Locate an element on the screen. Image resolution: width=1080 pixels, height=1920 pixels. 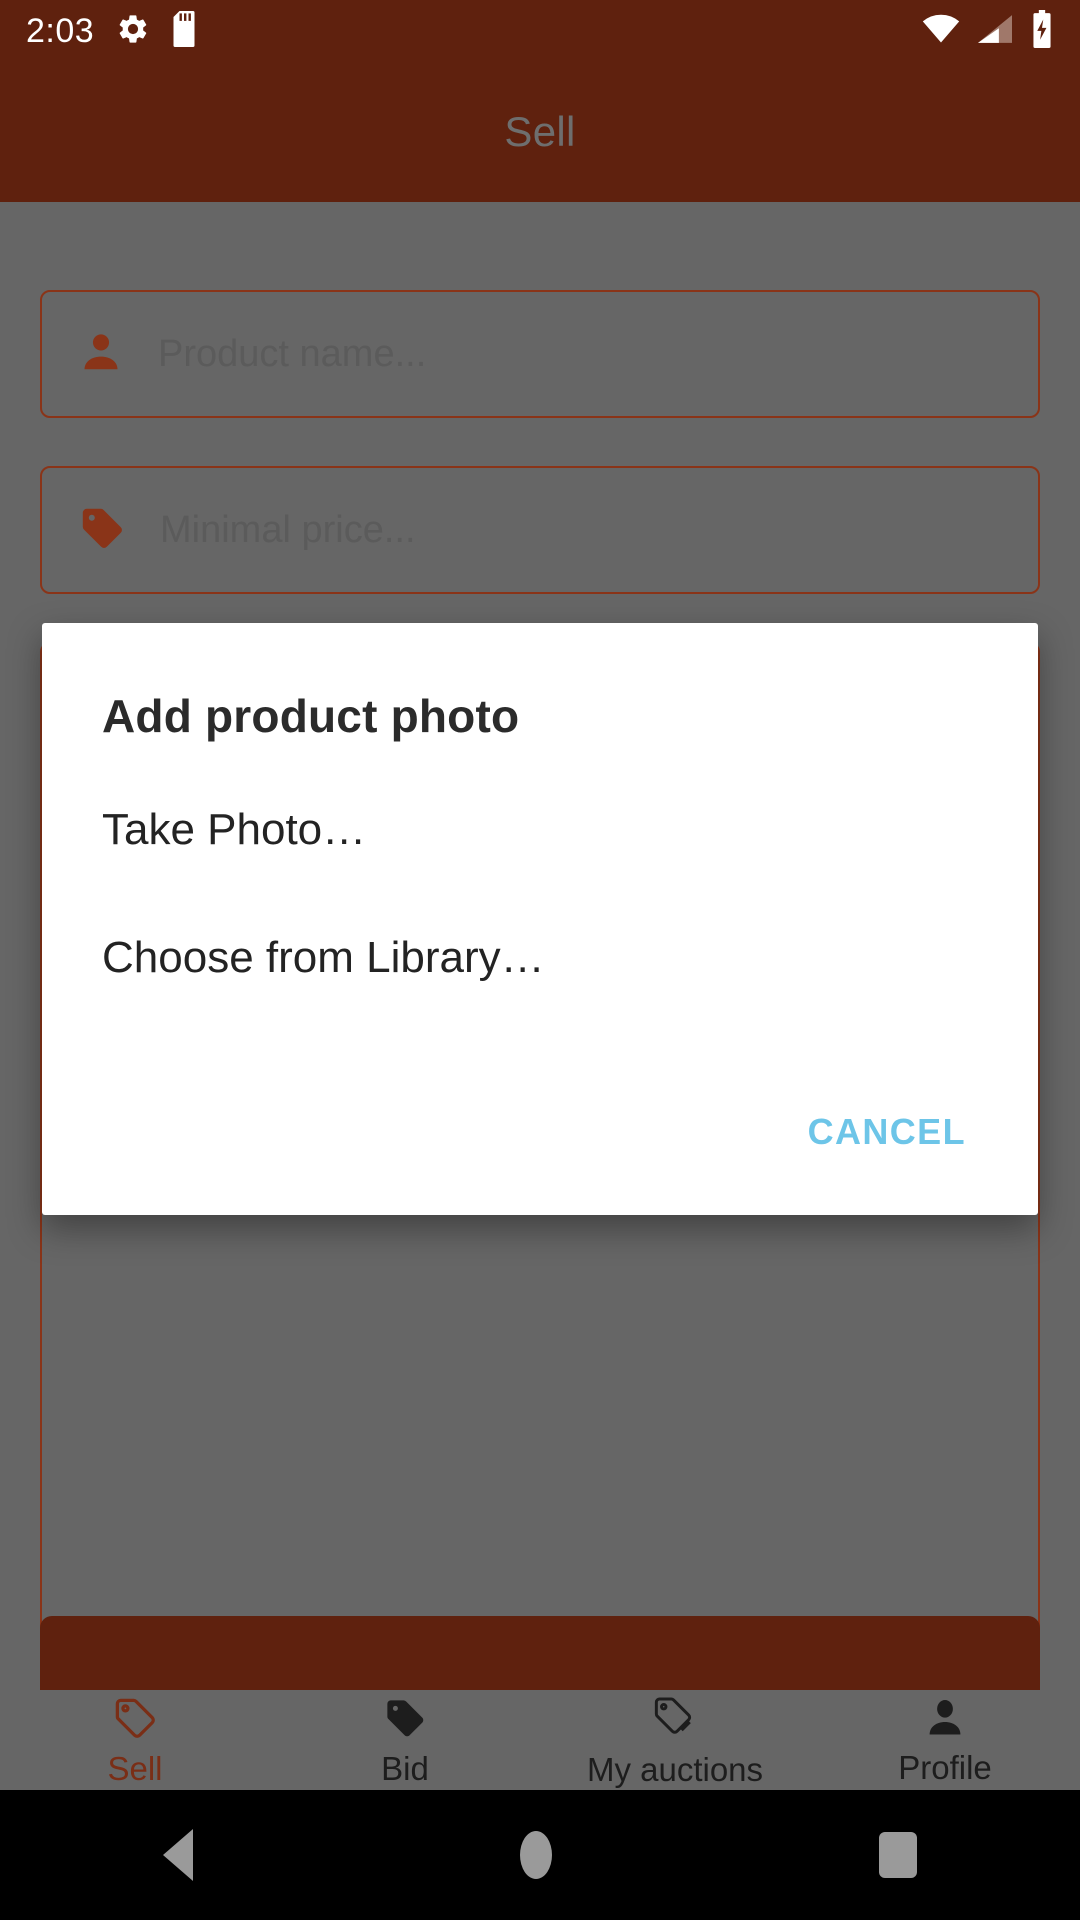
submit-button is located at coordinates (540, 1653).